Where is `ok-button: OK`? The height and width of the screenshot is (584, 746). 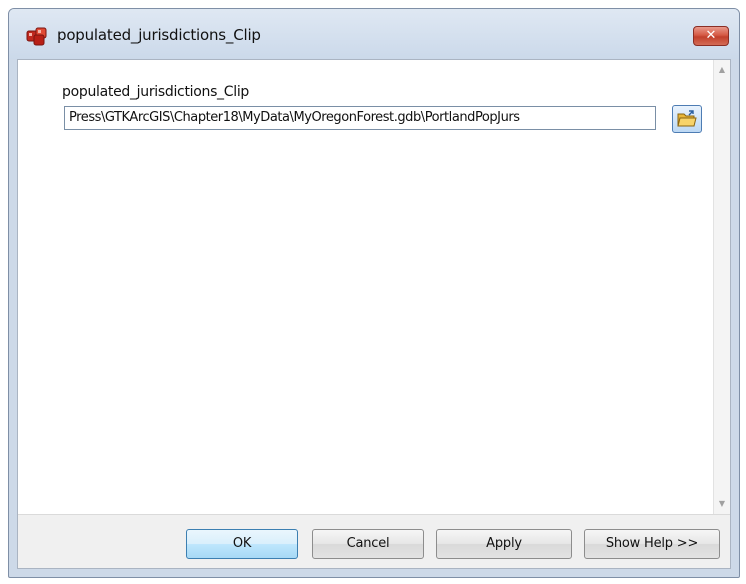
ok-button: OK is located at coordinates (242, 544).